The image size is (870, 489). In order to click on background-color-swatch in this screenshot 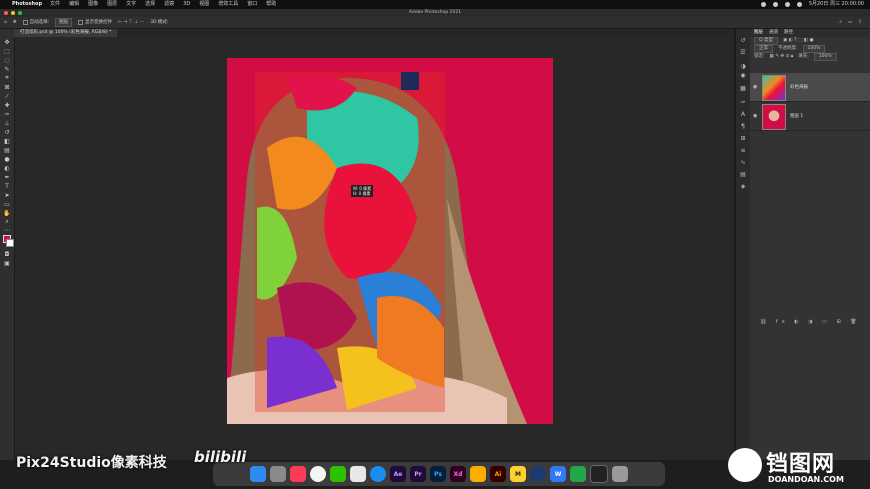, I will do `click(10, 243)`.